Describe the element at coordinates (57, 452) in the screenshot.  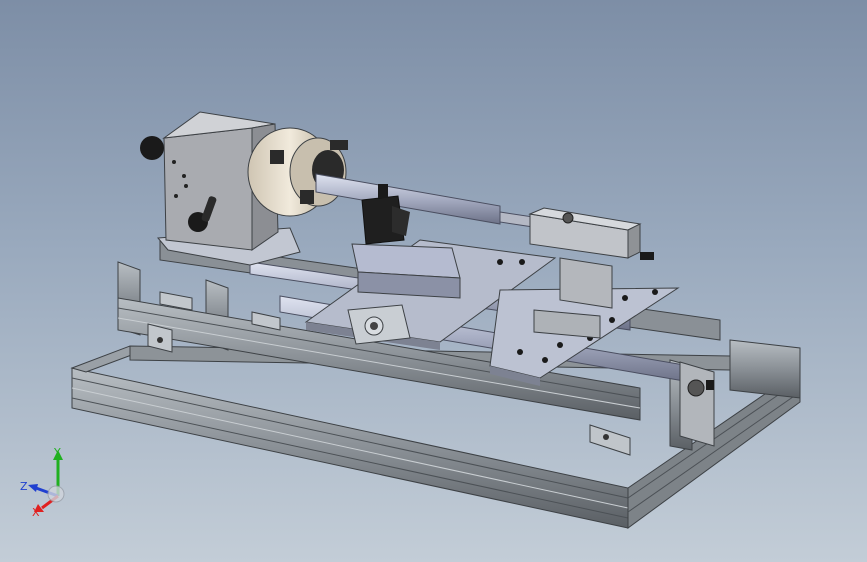
I see `y-axis-label: Y` at that location.